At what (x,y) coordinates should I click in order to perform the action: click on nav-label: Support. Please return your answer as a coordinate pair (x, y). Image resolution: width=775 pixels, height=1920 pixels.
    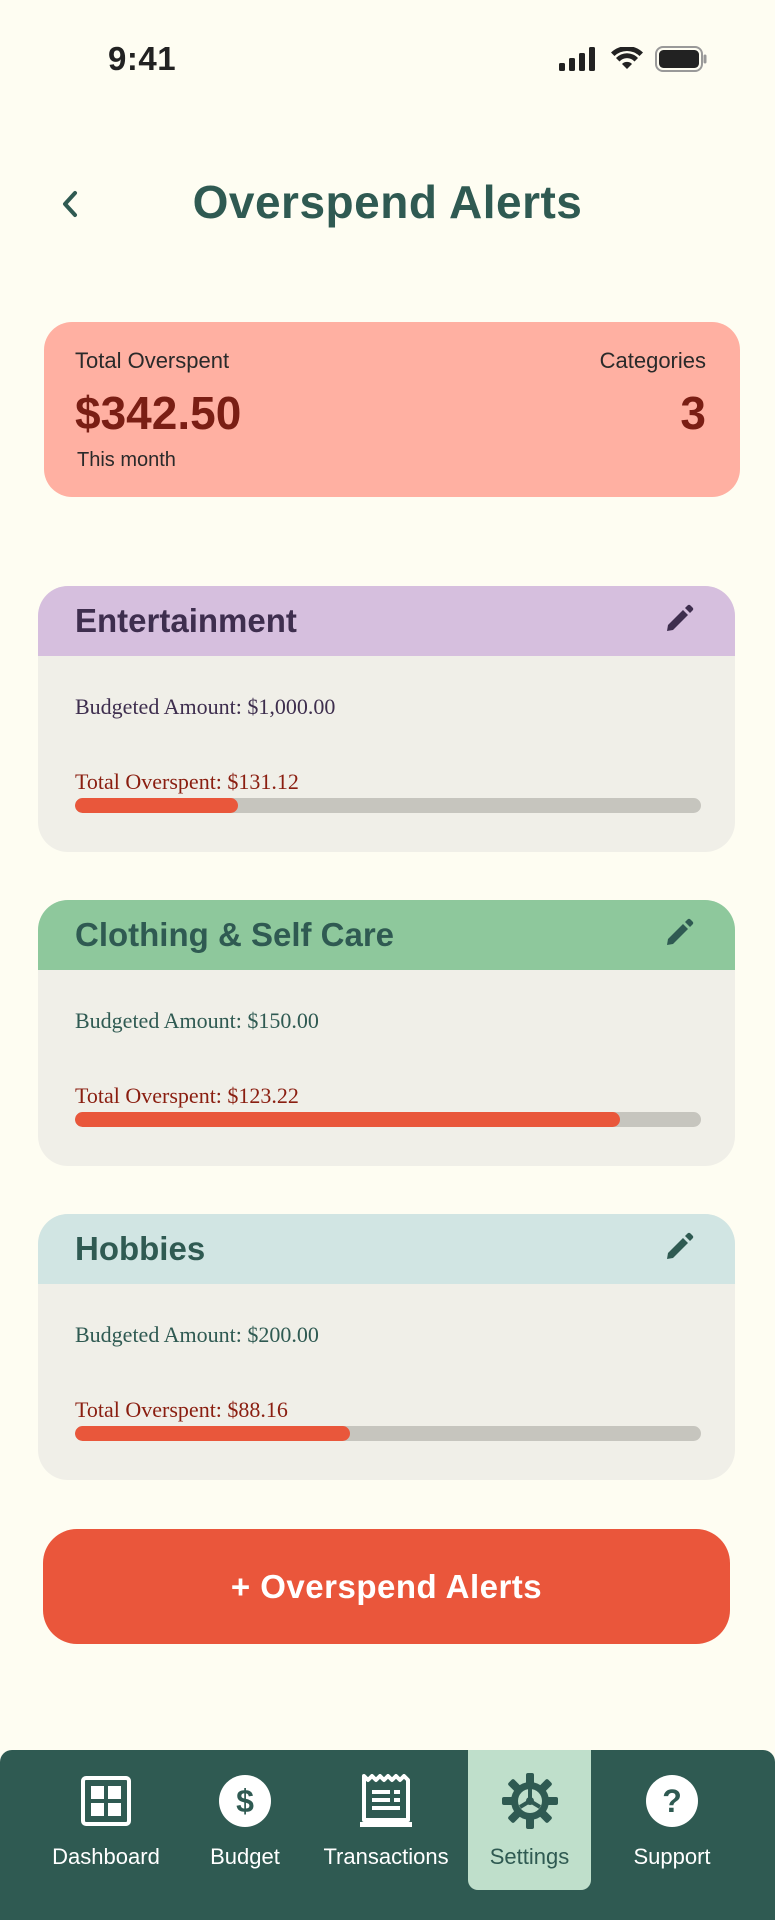
    Looking at the image, I should click on (672, 1856).